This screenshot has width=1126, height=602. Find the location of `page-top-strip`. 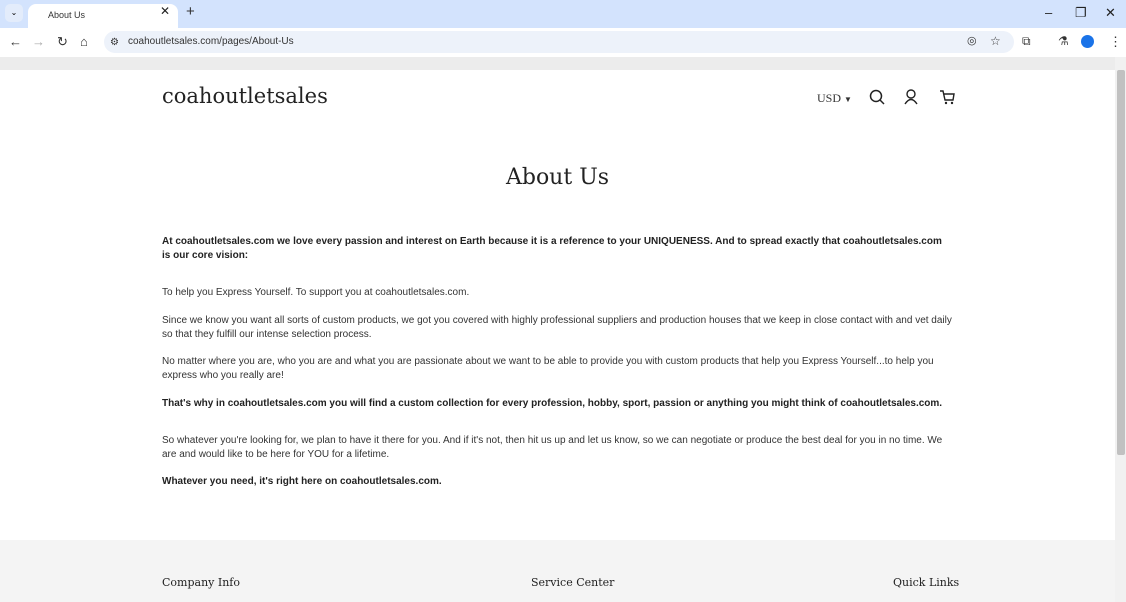

page-top-strip is located at coordinates (557, 63).